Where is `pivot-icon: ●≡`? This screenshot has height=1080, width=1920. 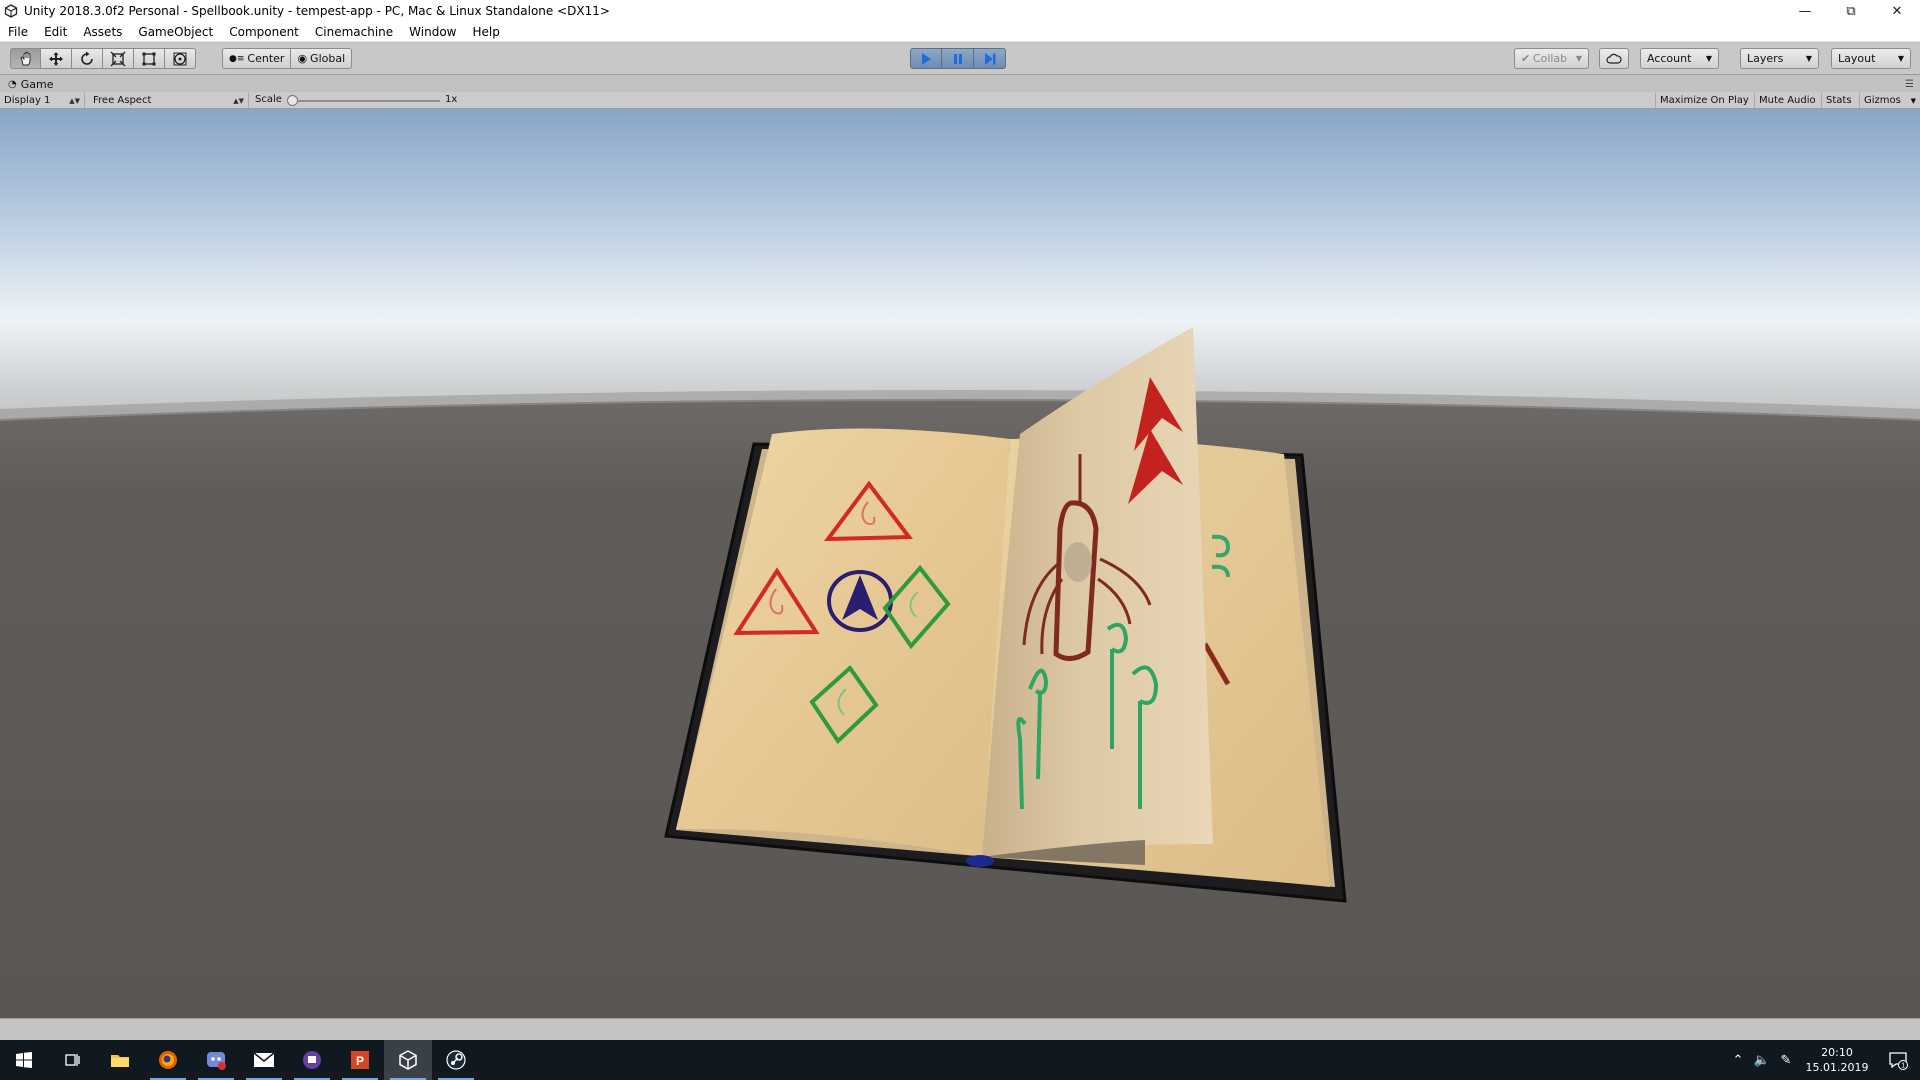
pivot-icon: ●≡ is located at coordinates (237, 58).